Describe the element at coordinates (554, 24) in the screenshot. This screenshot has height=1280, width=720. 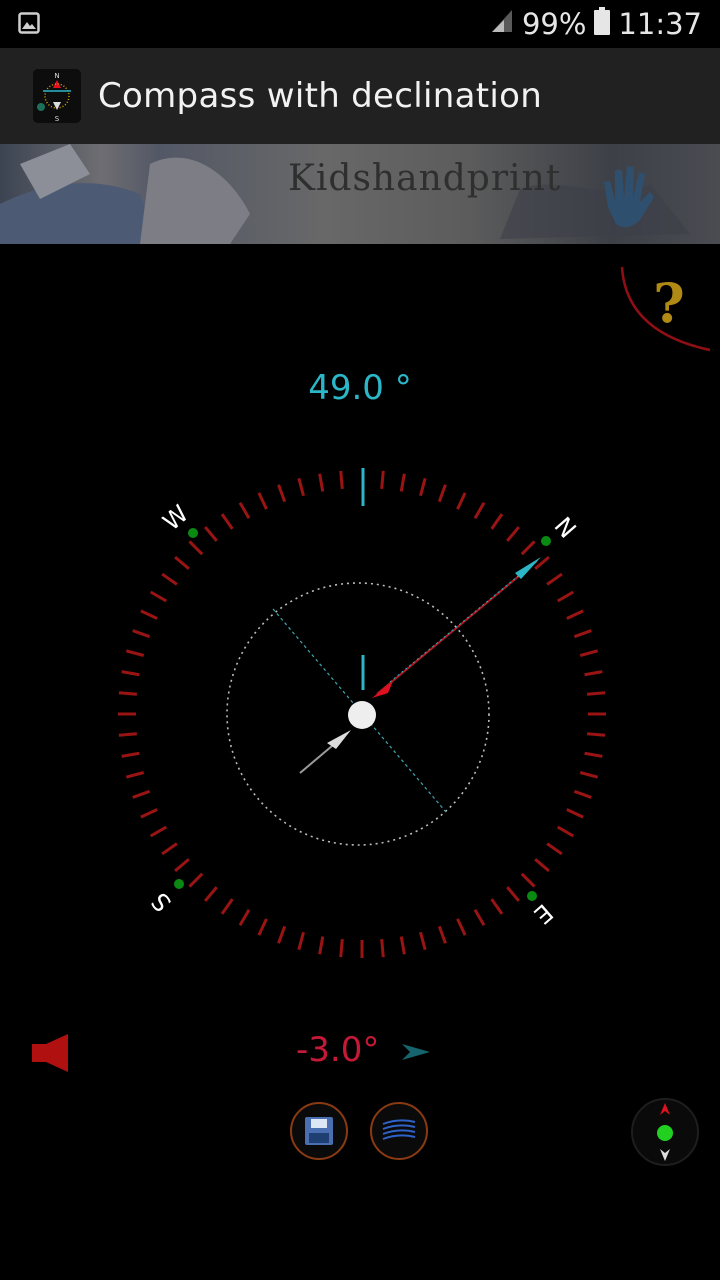
I see `battery-percent: 99%` at that location.